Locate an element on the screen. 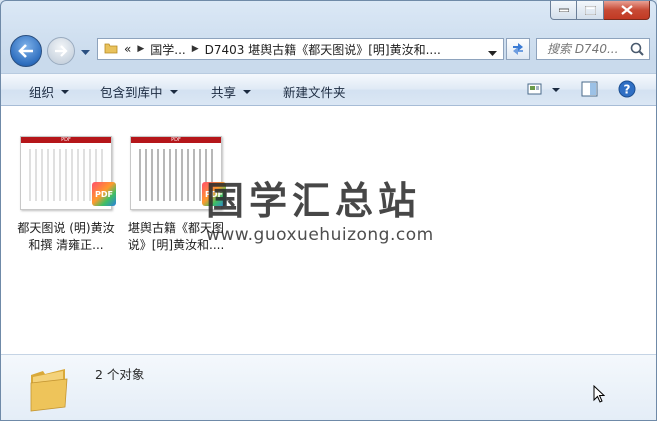  back-button is located at coordinates (26, 51).